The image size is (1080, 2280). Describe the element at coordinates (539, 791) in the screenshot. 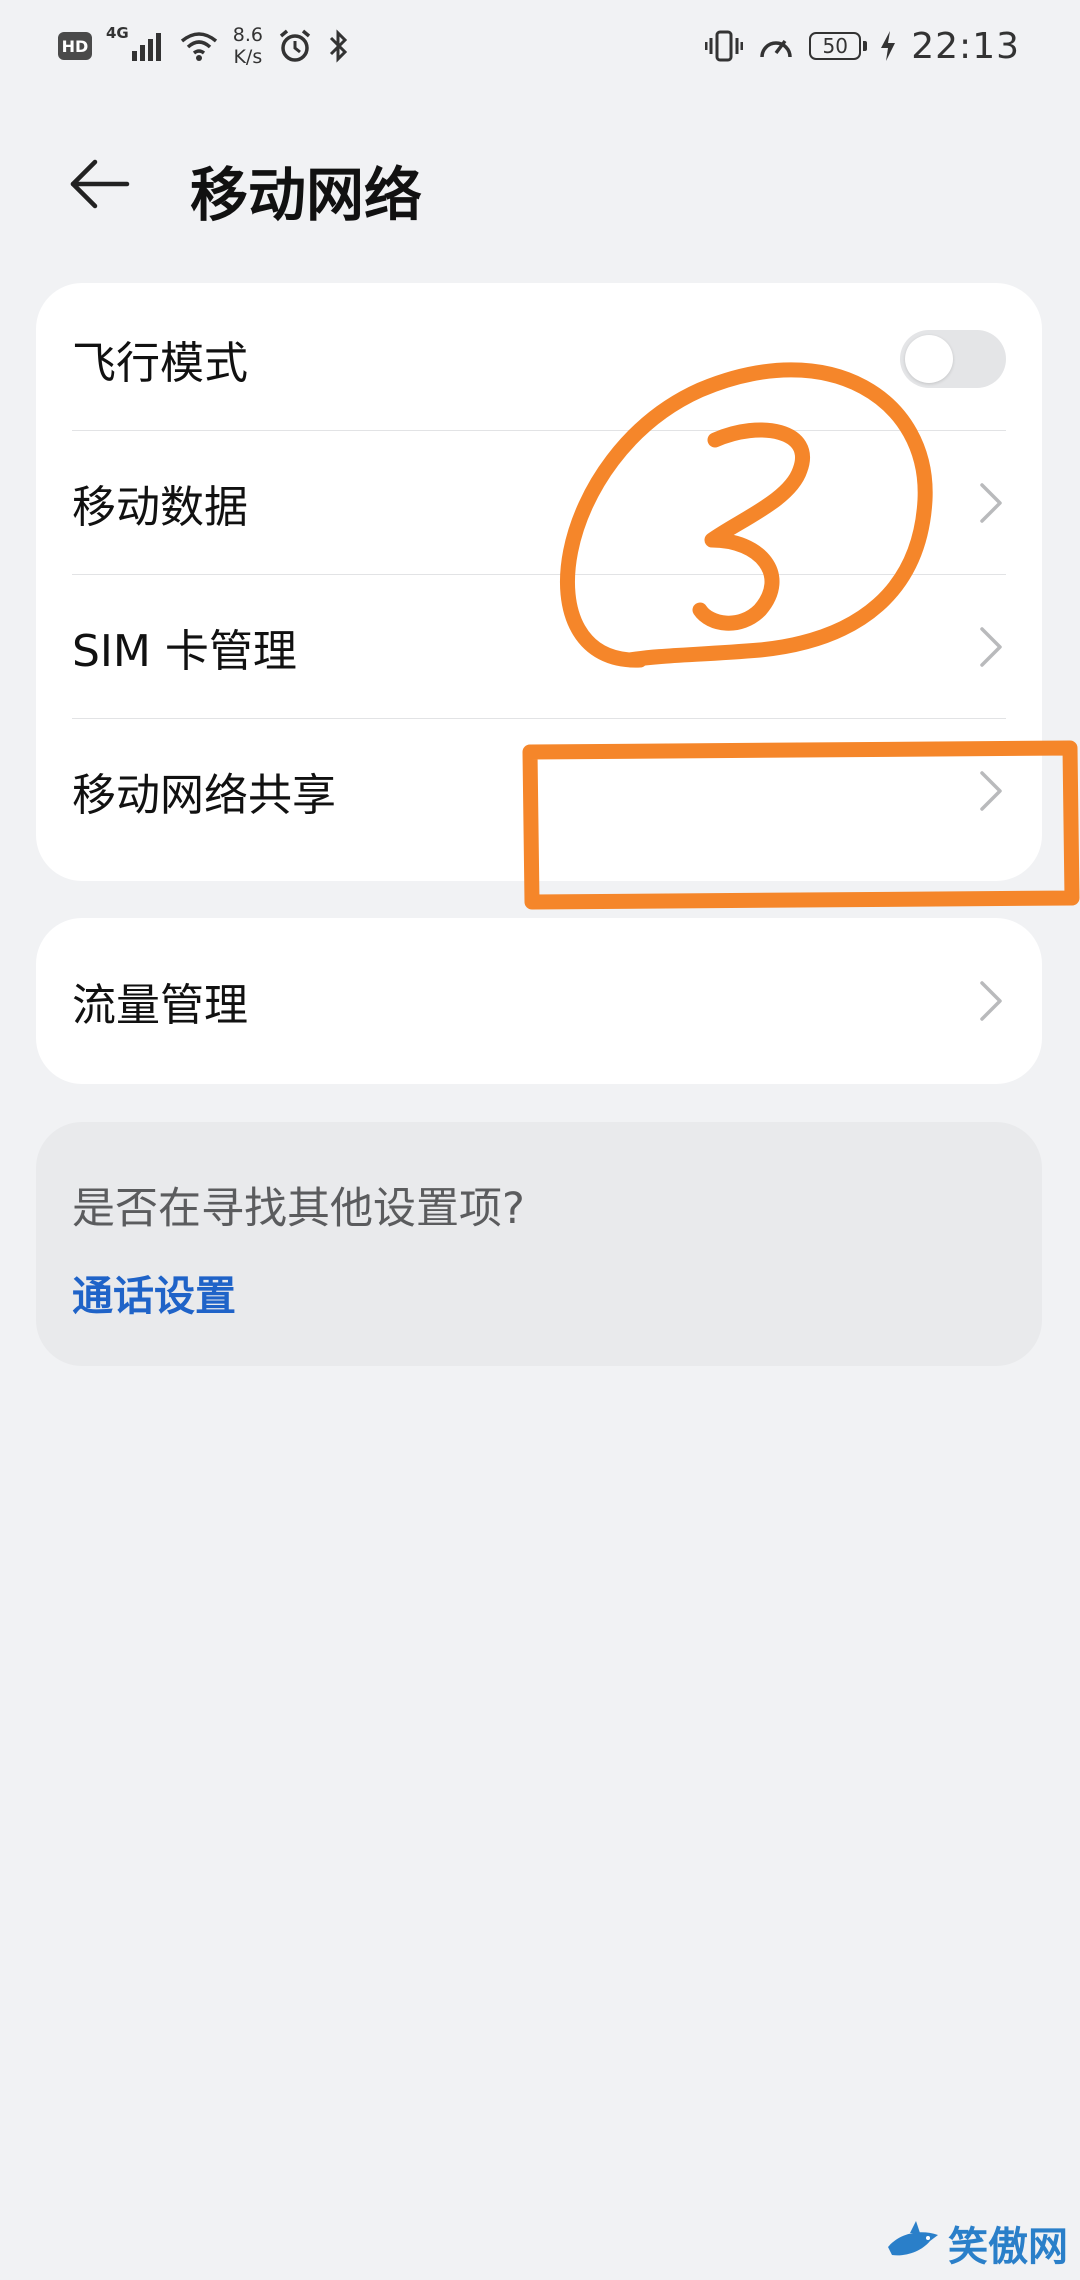

I see `mobile-hotspot-row: 移动网络共享` at that location.